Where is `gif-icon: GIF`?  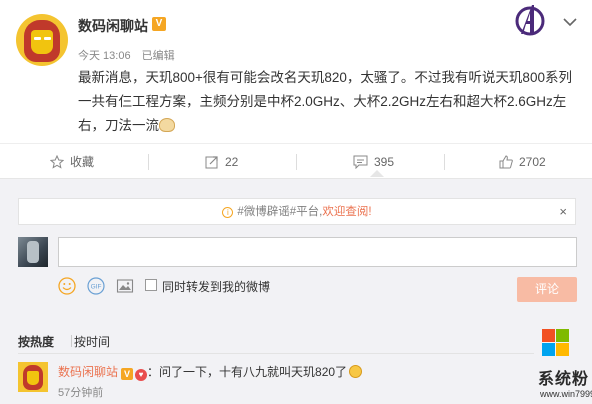
gif-icon: GIF is located at coordinates (96, 286).